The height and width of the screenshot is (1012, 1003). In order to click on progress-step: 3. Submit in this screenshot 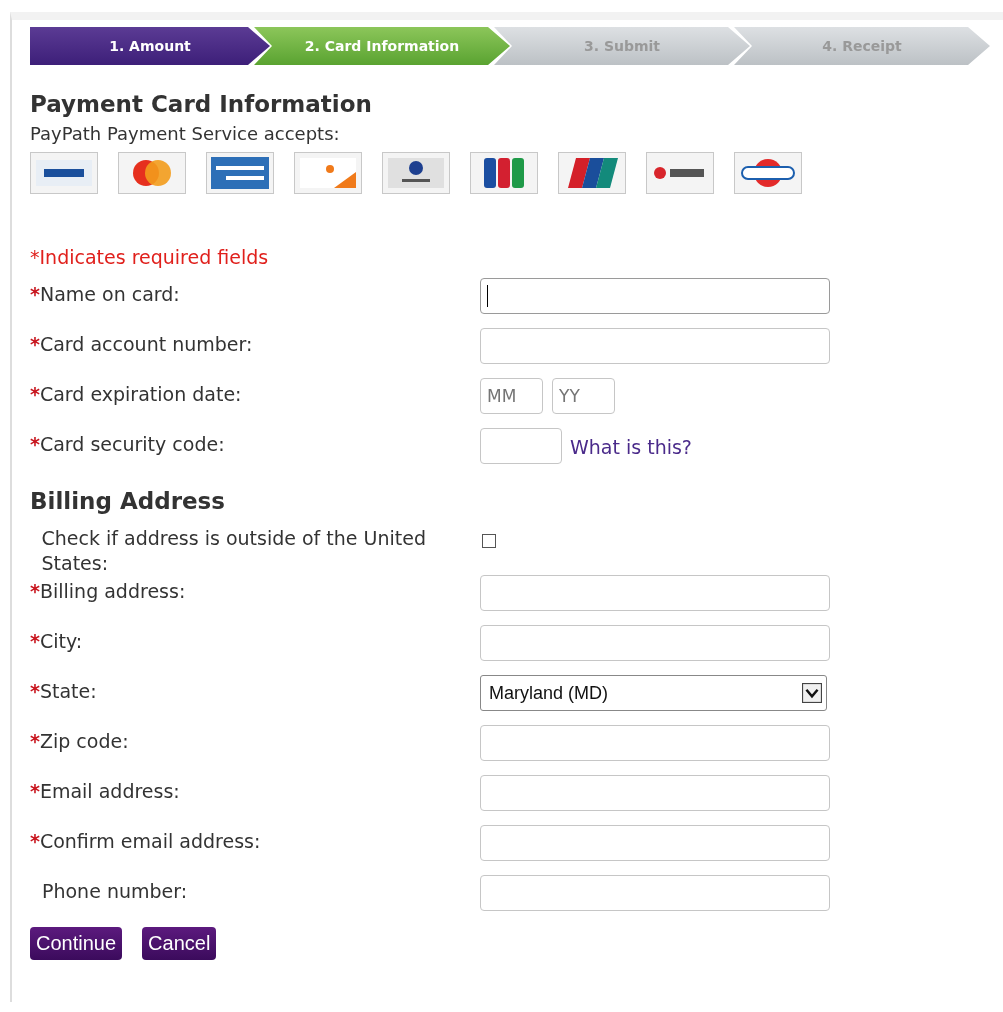, I will do `click(622, 46)`.